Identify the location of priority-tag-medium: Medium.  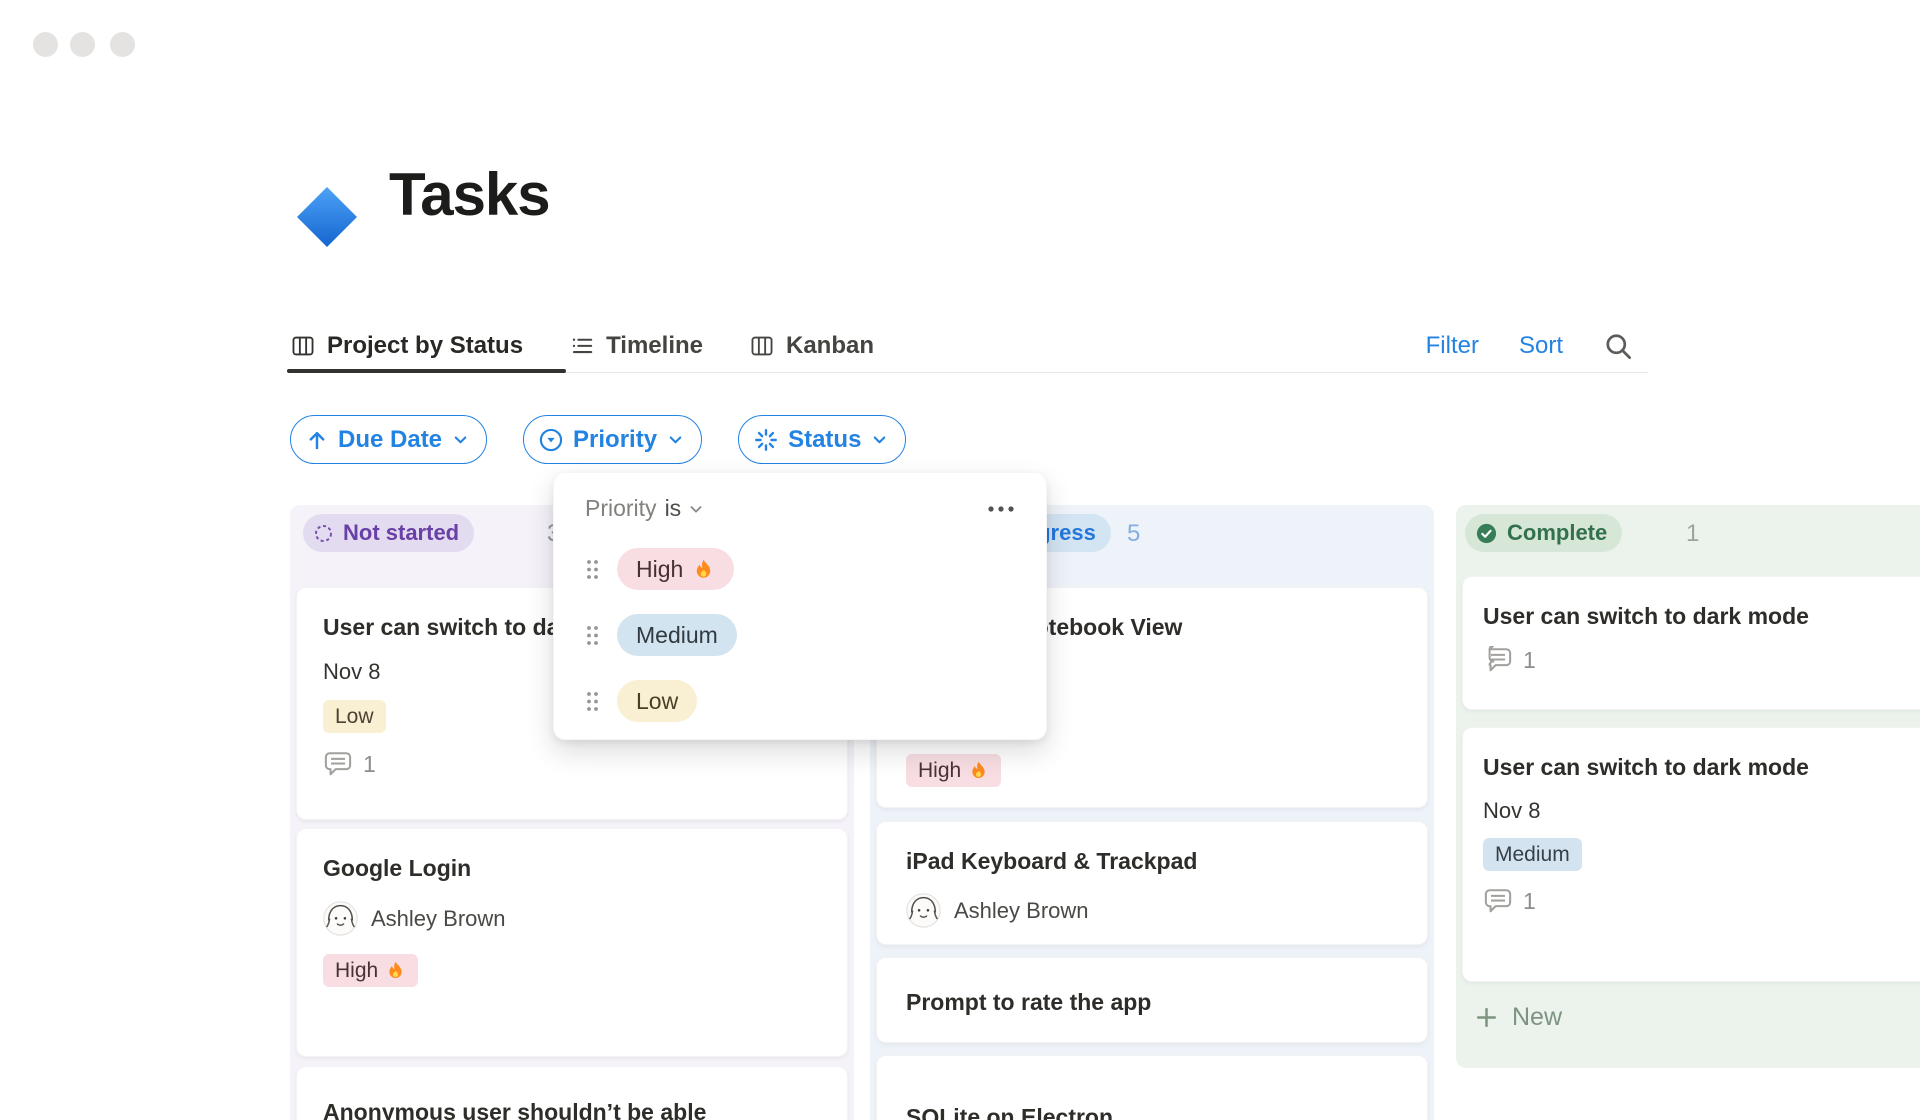
(1532, 855).